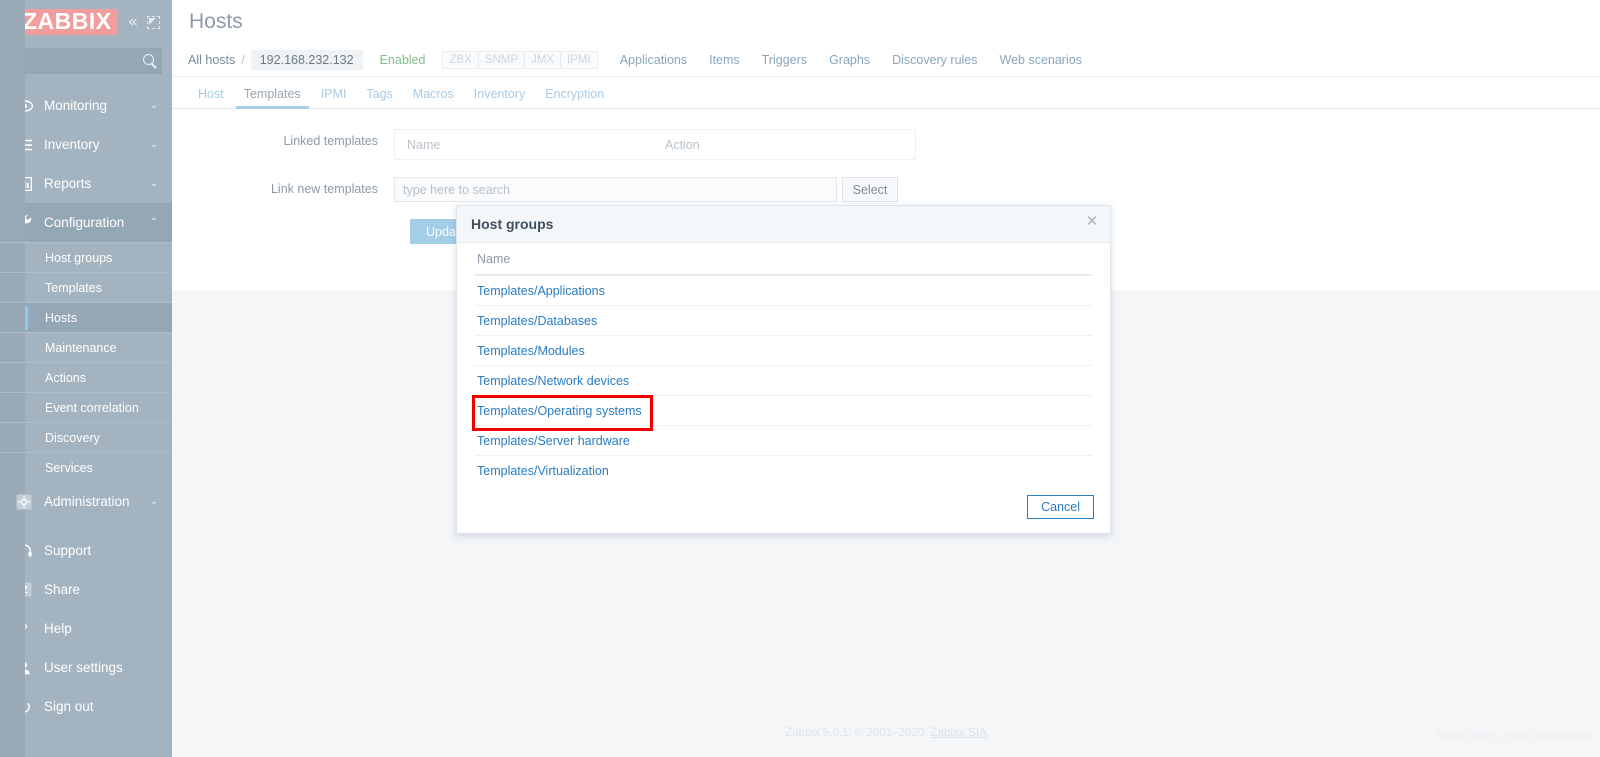 This screenshot has width=1600, height=757. I want to click on sidebar-item-share: Z Share, so click(86, 589).